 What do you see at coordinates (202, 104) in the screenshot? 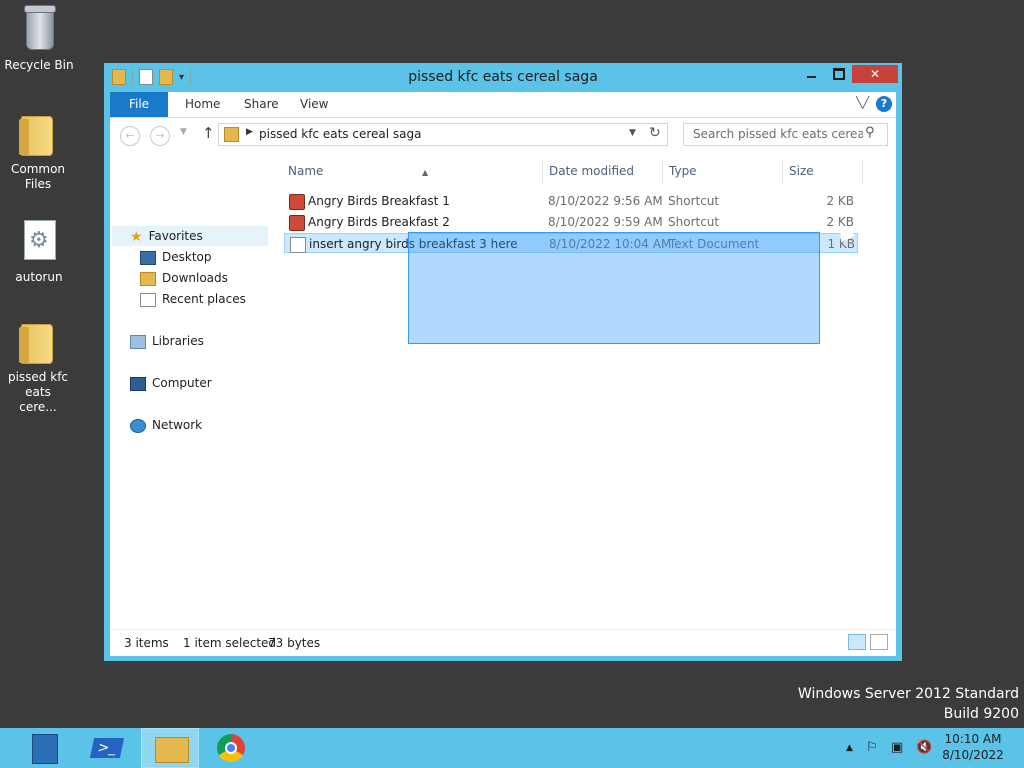
I see `tab-home: Home` at bounding box center [202, 104].